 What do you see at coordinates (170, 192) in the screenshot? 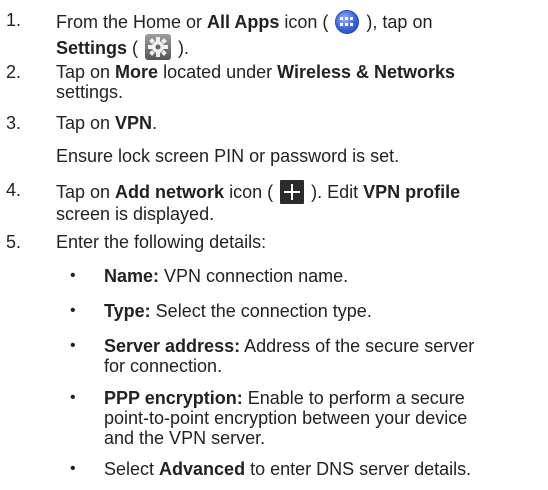
I see `add-network-term: Add network` at bounding box center [170, 192].